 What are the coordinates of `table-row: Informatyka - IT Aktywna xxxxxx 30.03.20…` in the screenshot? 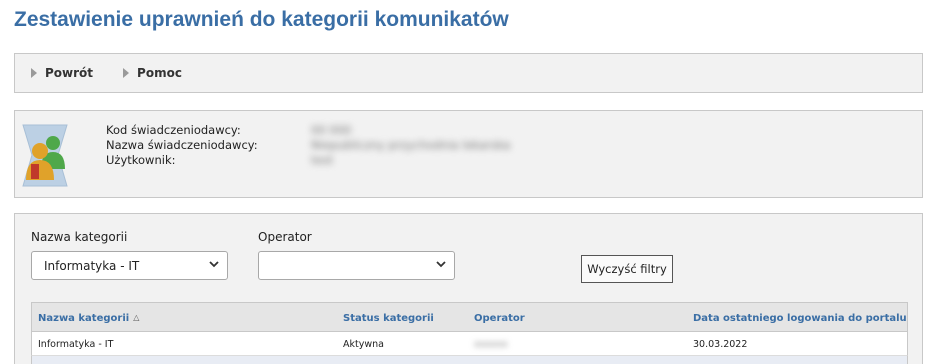 It's located at (469, 344).